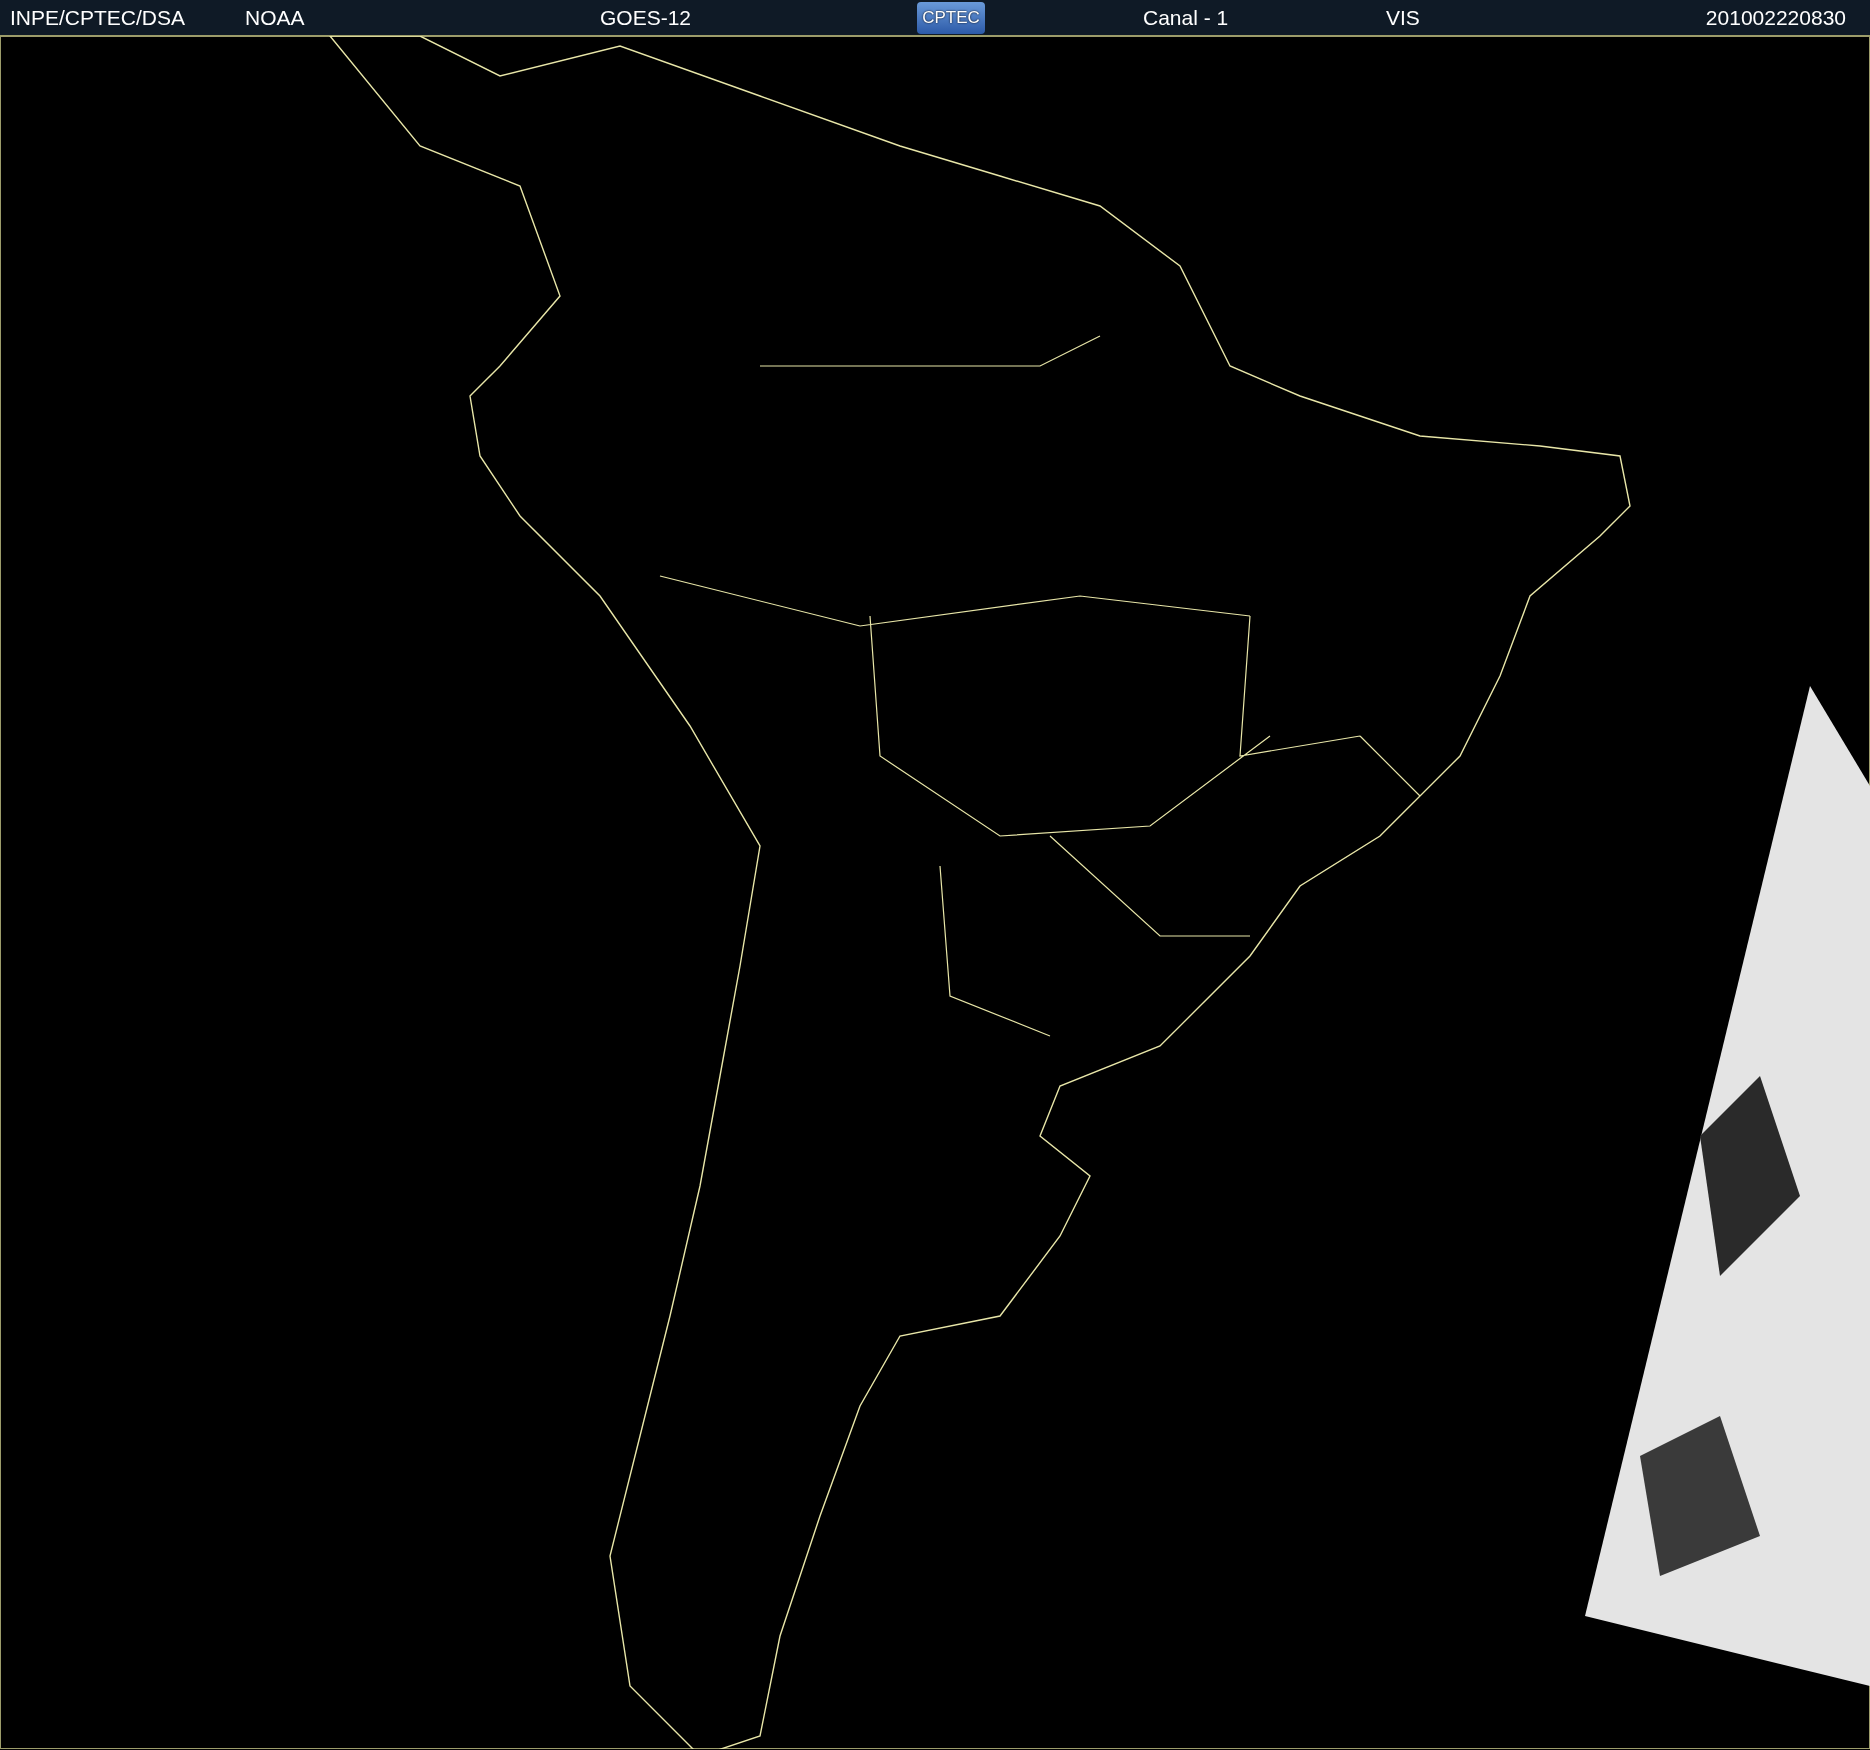  I want to click on agency-label: NOAA, so click(275, 17).